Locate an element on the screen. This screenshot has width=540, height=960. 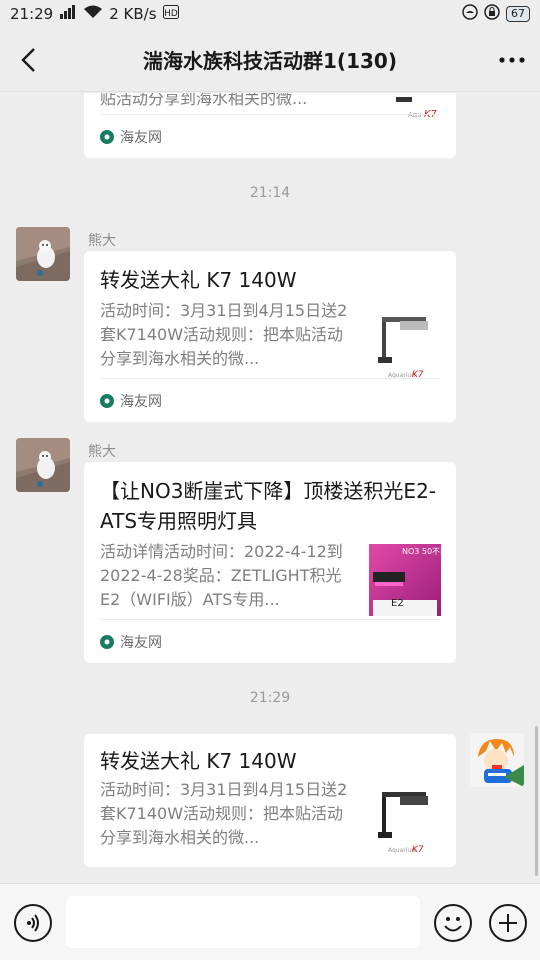
my-avatar is located at coordinates (497, 760).